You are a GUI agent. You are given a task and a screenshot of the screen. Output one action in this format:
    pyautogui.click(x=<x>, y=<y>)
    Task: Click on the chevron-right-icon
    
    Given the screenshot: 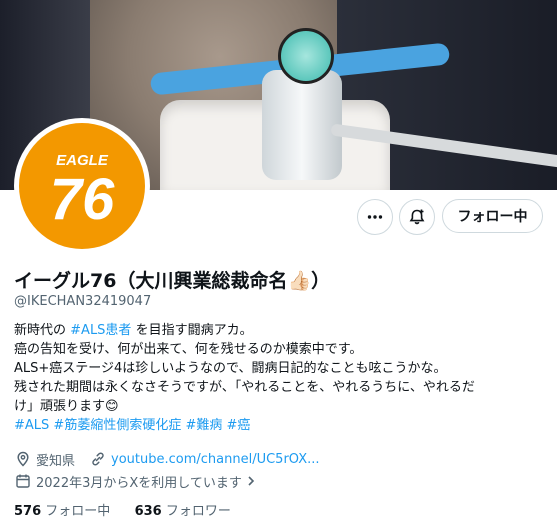 What is the action you would take?
    pyautogui.click(x=251, y=481)
    